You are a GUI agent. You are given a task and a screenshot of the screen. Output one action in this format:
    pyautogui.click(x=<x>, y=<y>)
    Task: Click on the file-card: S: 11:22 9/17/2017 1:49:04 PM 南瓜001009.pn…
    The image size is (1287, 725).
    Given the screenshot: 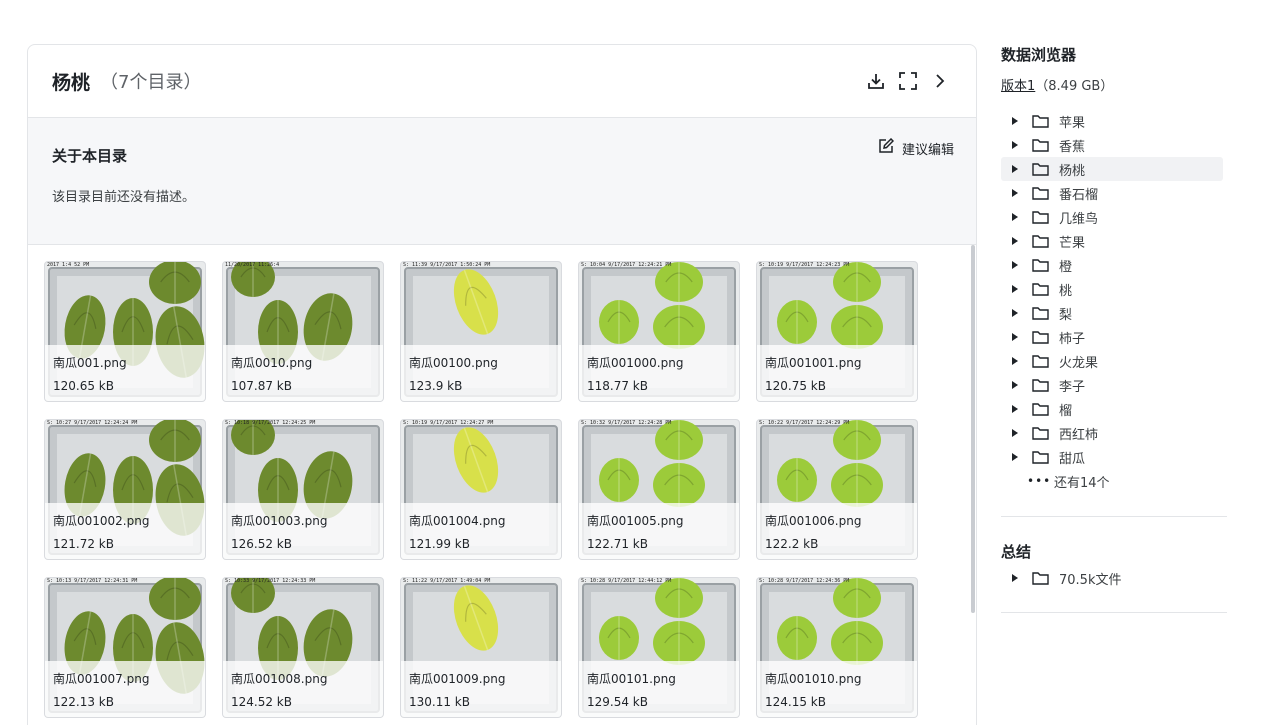 What is the action you would take?
    pyautogui.click(x=481, y=647)
    